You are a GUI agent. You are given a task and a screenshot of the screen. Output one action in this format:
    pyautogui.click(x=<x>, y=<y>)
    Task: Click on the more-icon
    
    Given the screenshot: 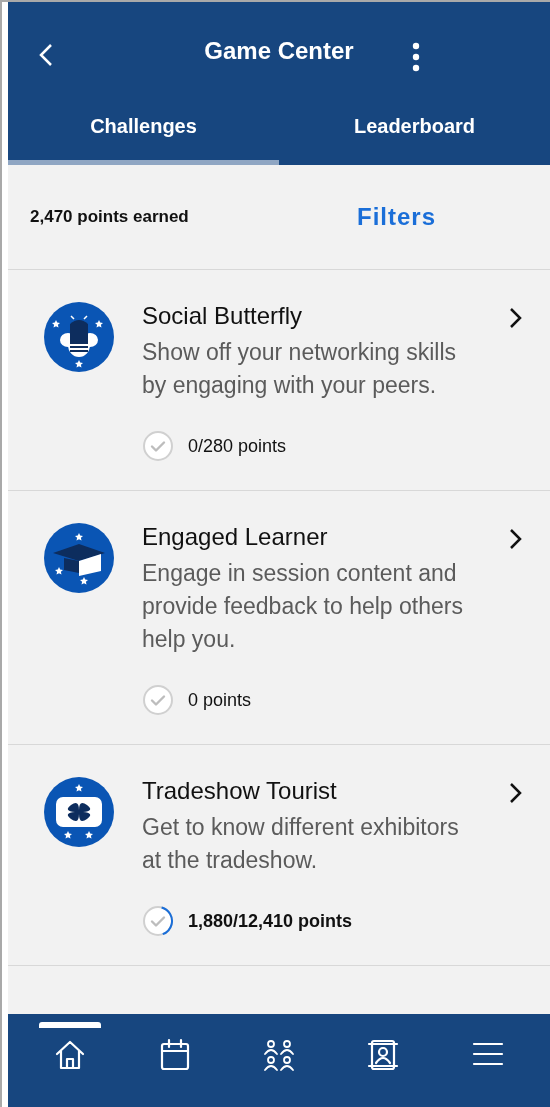 What is the action you would take?
    pyautogui.click(x=416, y=57)
    